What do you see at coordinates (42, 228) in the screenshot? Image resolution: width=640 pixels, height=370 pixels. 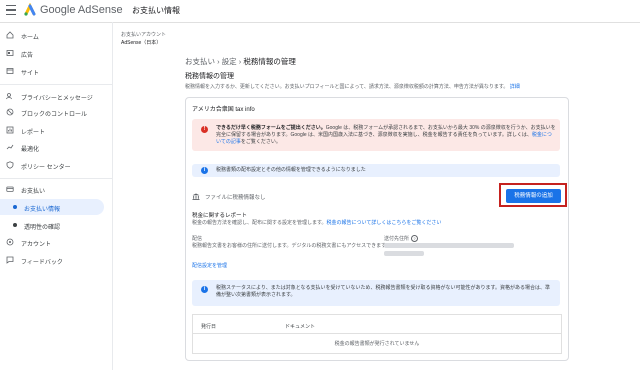 I see `sidebar-item-label: 透明性の確認` at bounding box center [42, 228].